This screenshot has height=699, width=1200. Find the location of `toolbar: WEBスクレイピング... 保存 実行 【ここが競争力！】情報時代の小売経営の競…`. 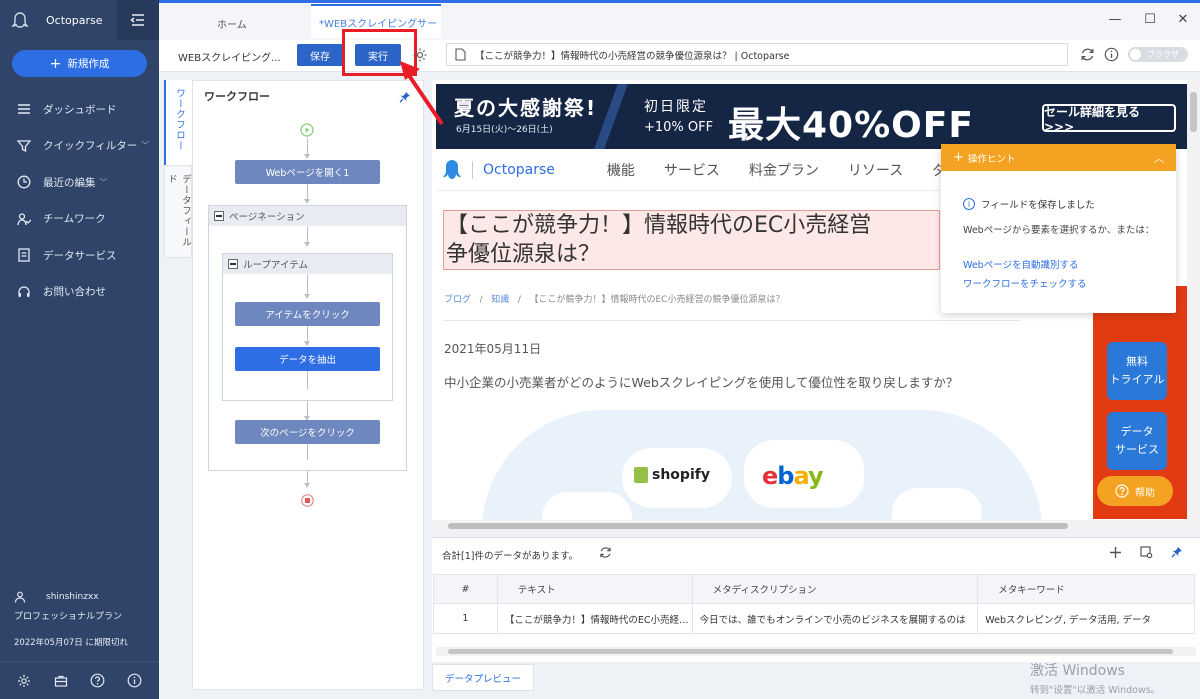

toolbar: WEBスクレイピング... 保存 実行 【ここが競争力！】情報時代の小売経営の競… is located at coordinates (679, 52).